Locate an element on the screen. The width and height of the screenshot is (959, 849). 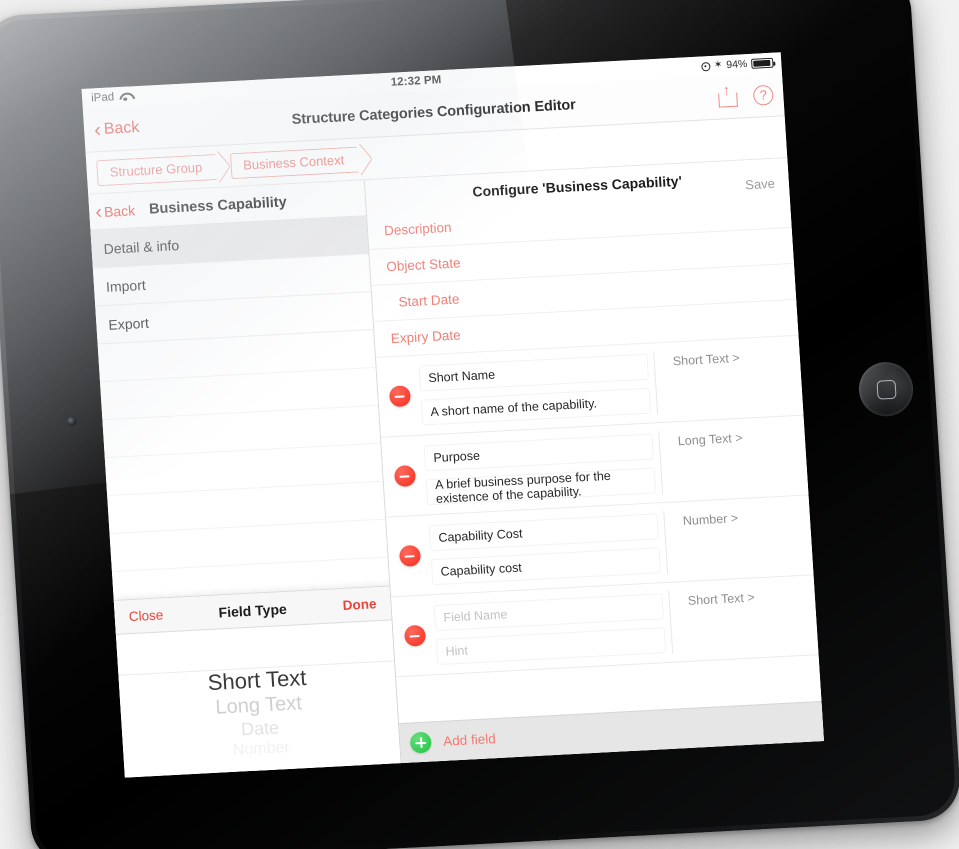
master-title: Business Capability is located at coordinates (218, 205).